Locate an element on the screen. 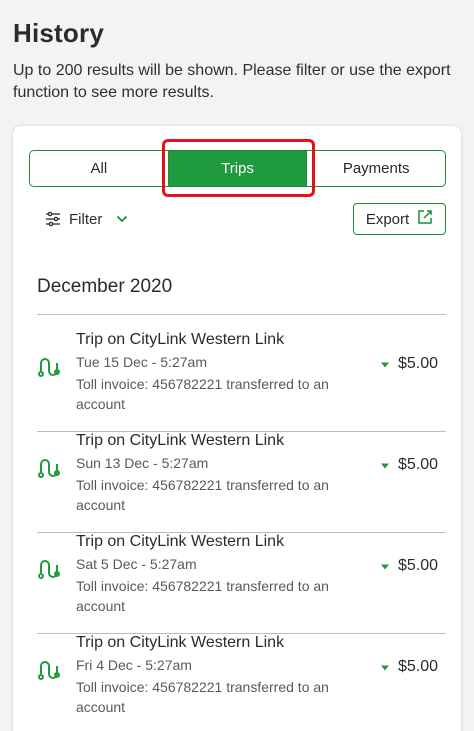 The height and width of the screenshot is (731, 474). export-label: Export is located at coordinates (387, 219).